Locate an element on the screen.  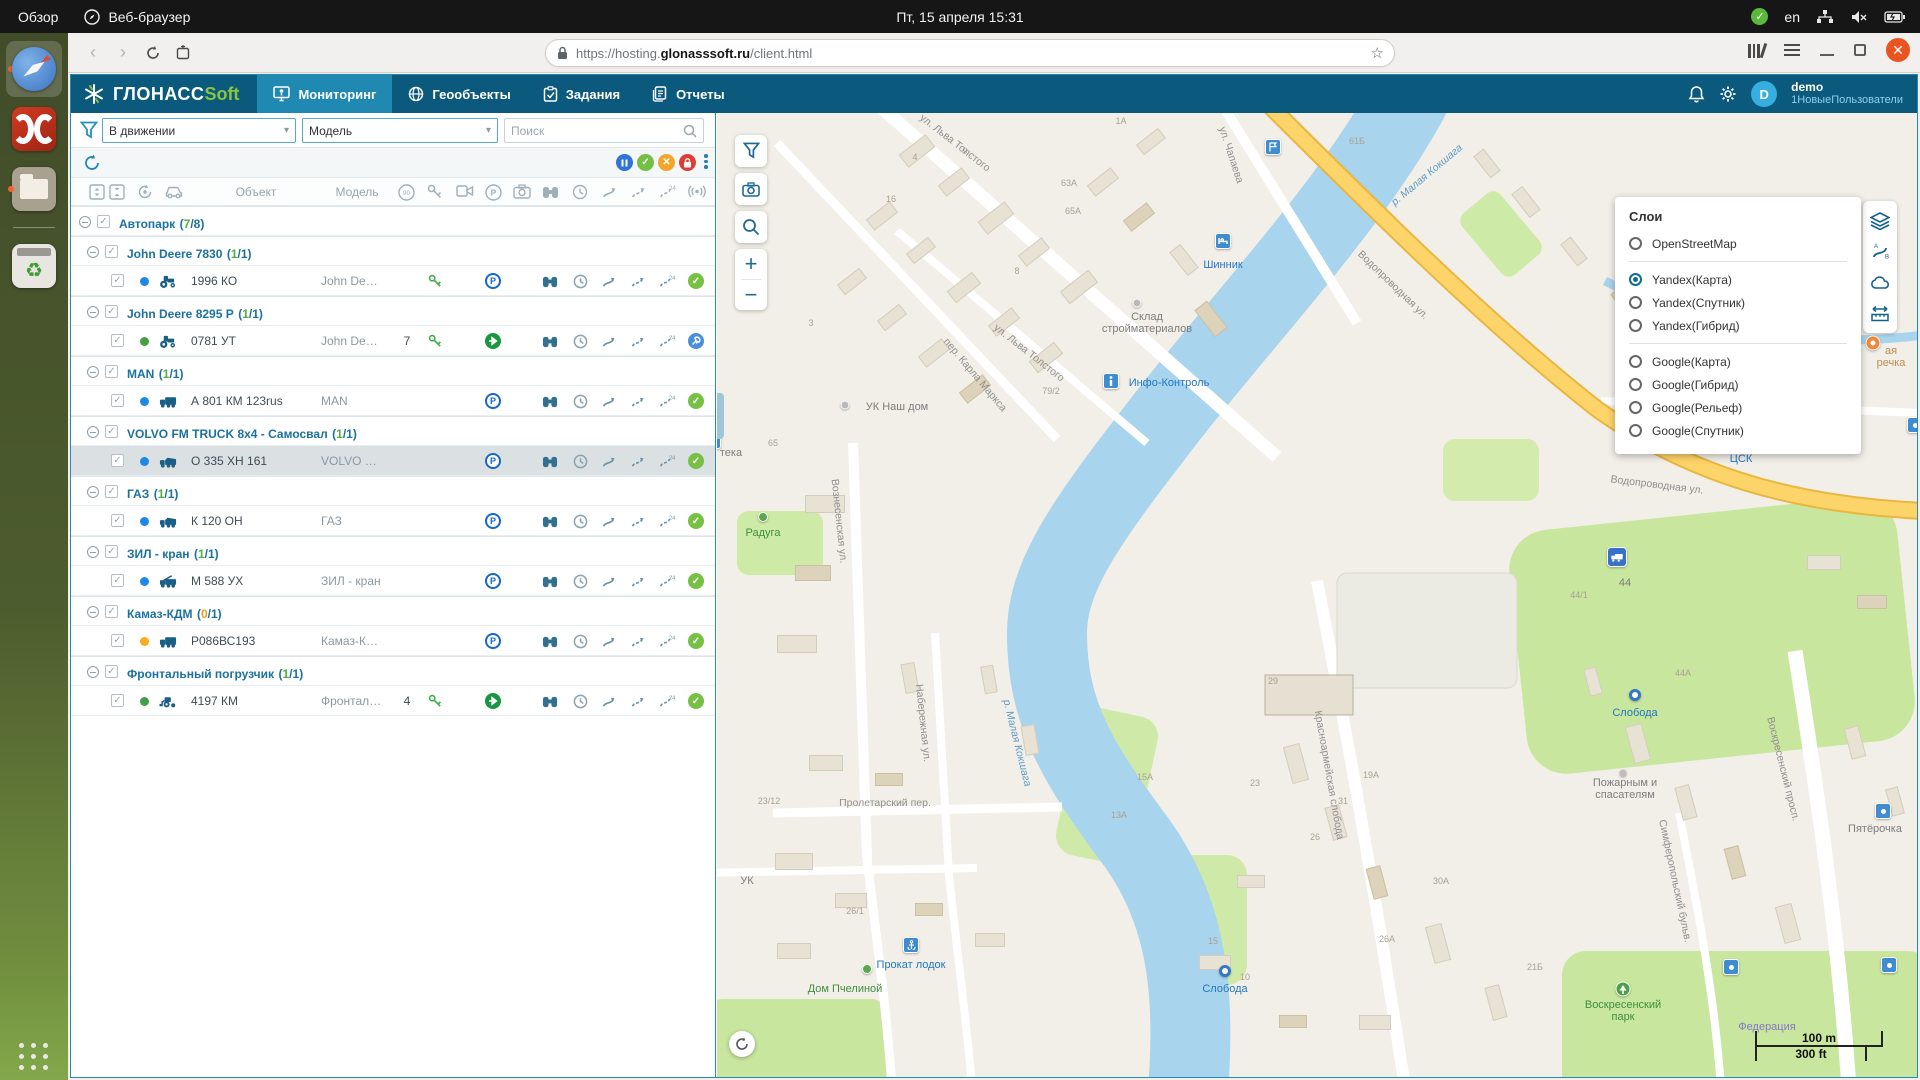
flag-marker is located at coordinates (1273, 147).